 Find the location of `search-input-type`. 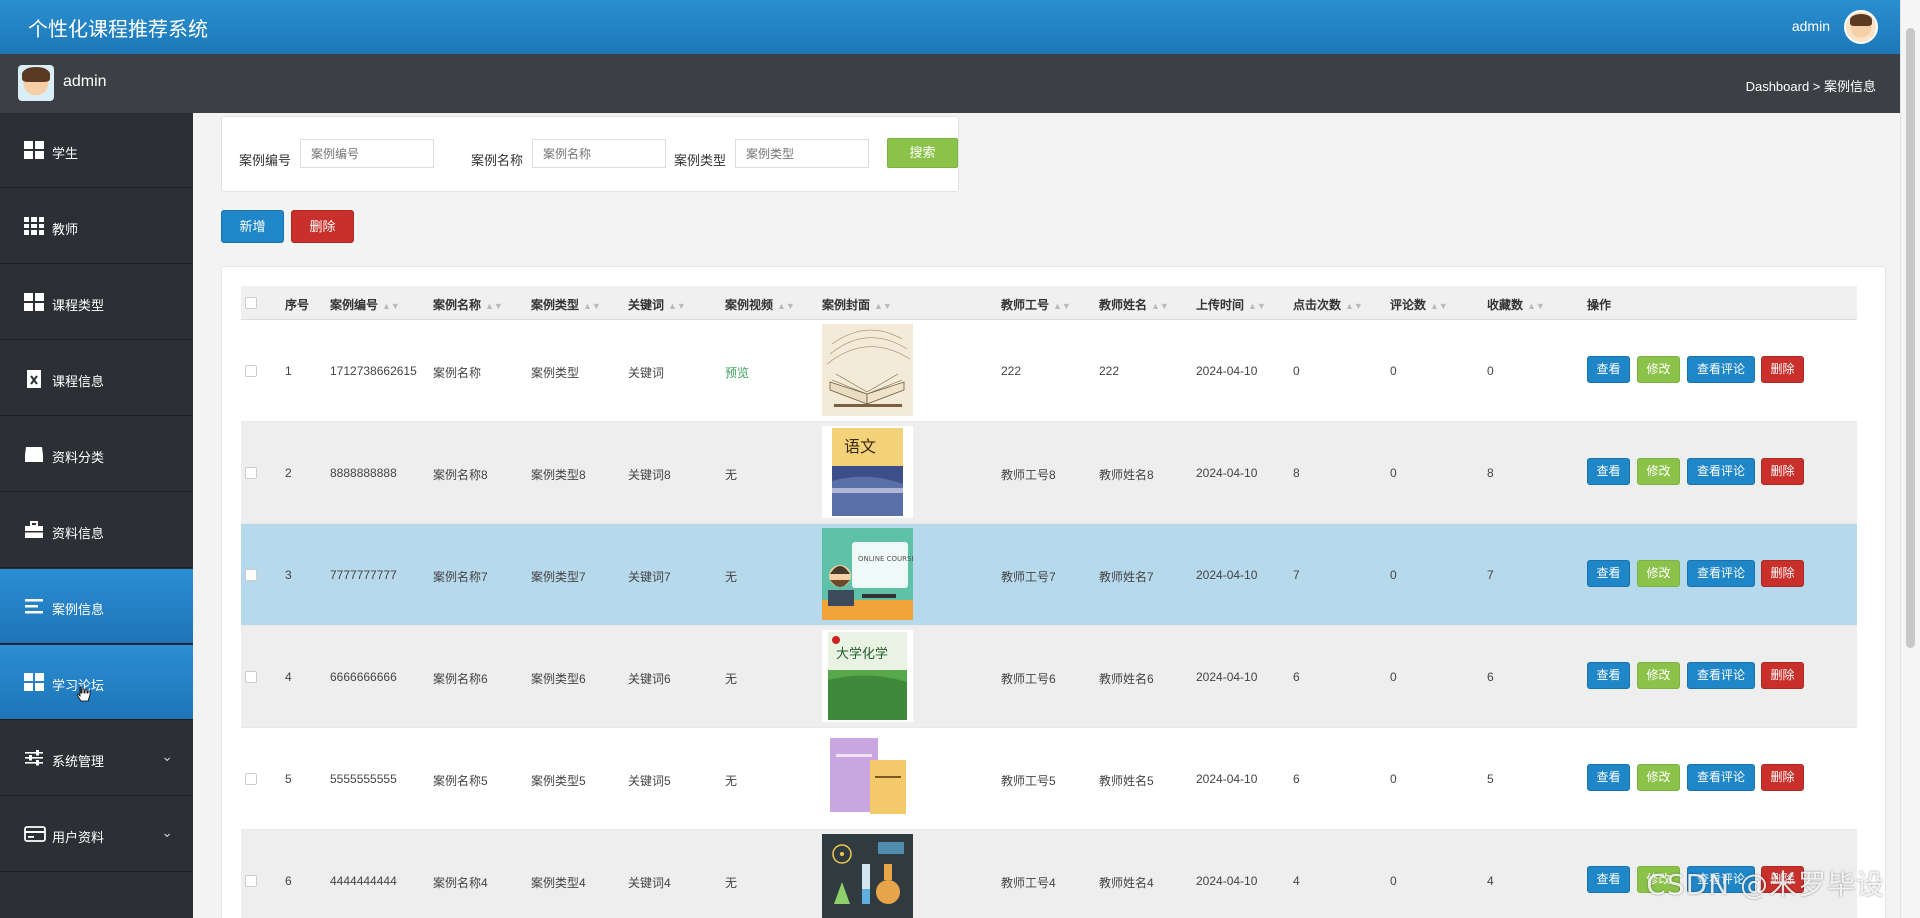

search-input-type is located at coordinates (802, 153).